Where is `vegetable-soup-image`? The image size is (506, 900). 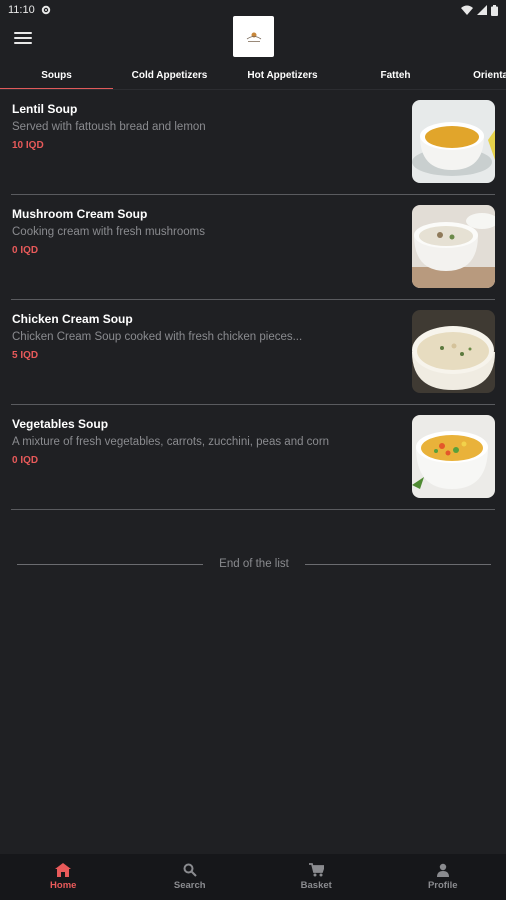 vegetable-soup-image is located at coordinates (453, 456).